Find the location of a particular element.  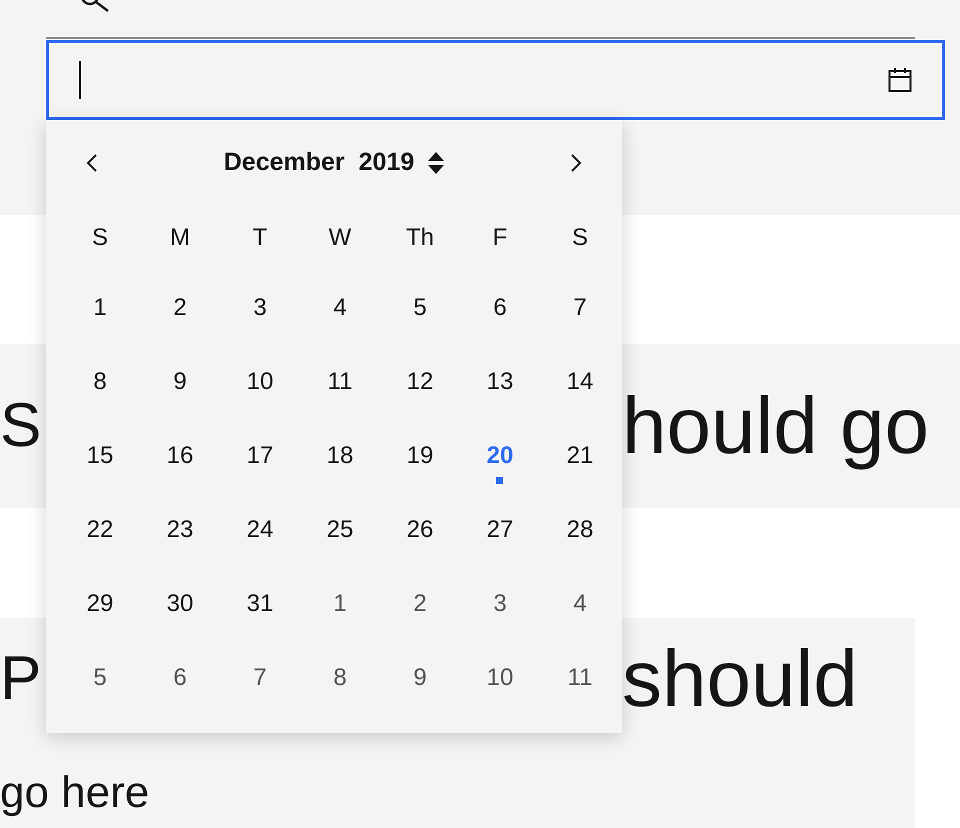

year-stepper-icon is located at coordinates (436, 162).